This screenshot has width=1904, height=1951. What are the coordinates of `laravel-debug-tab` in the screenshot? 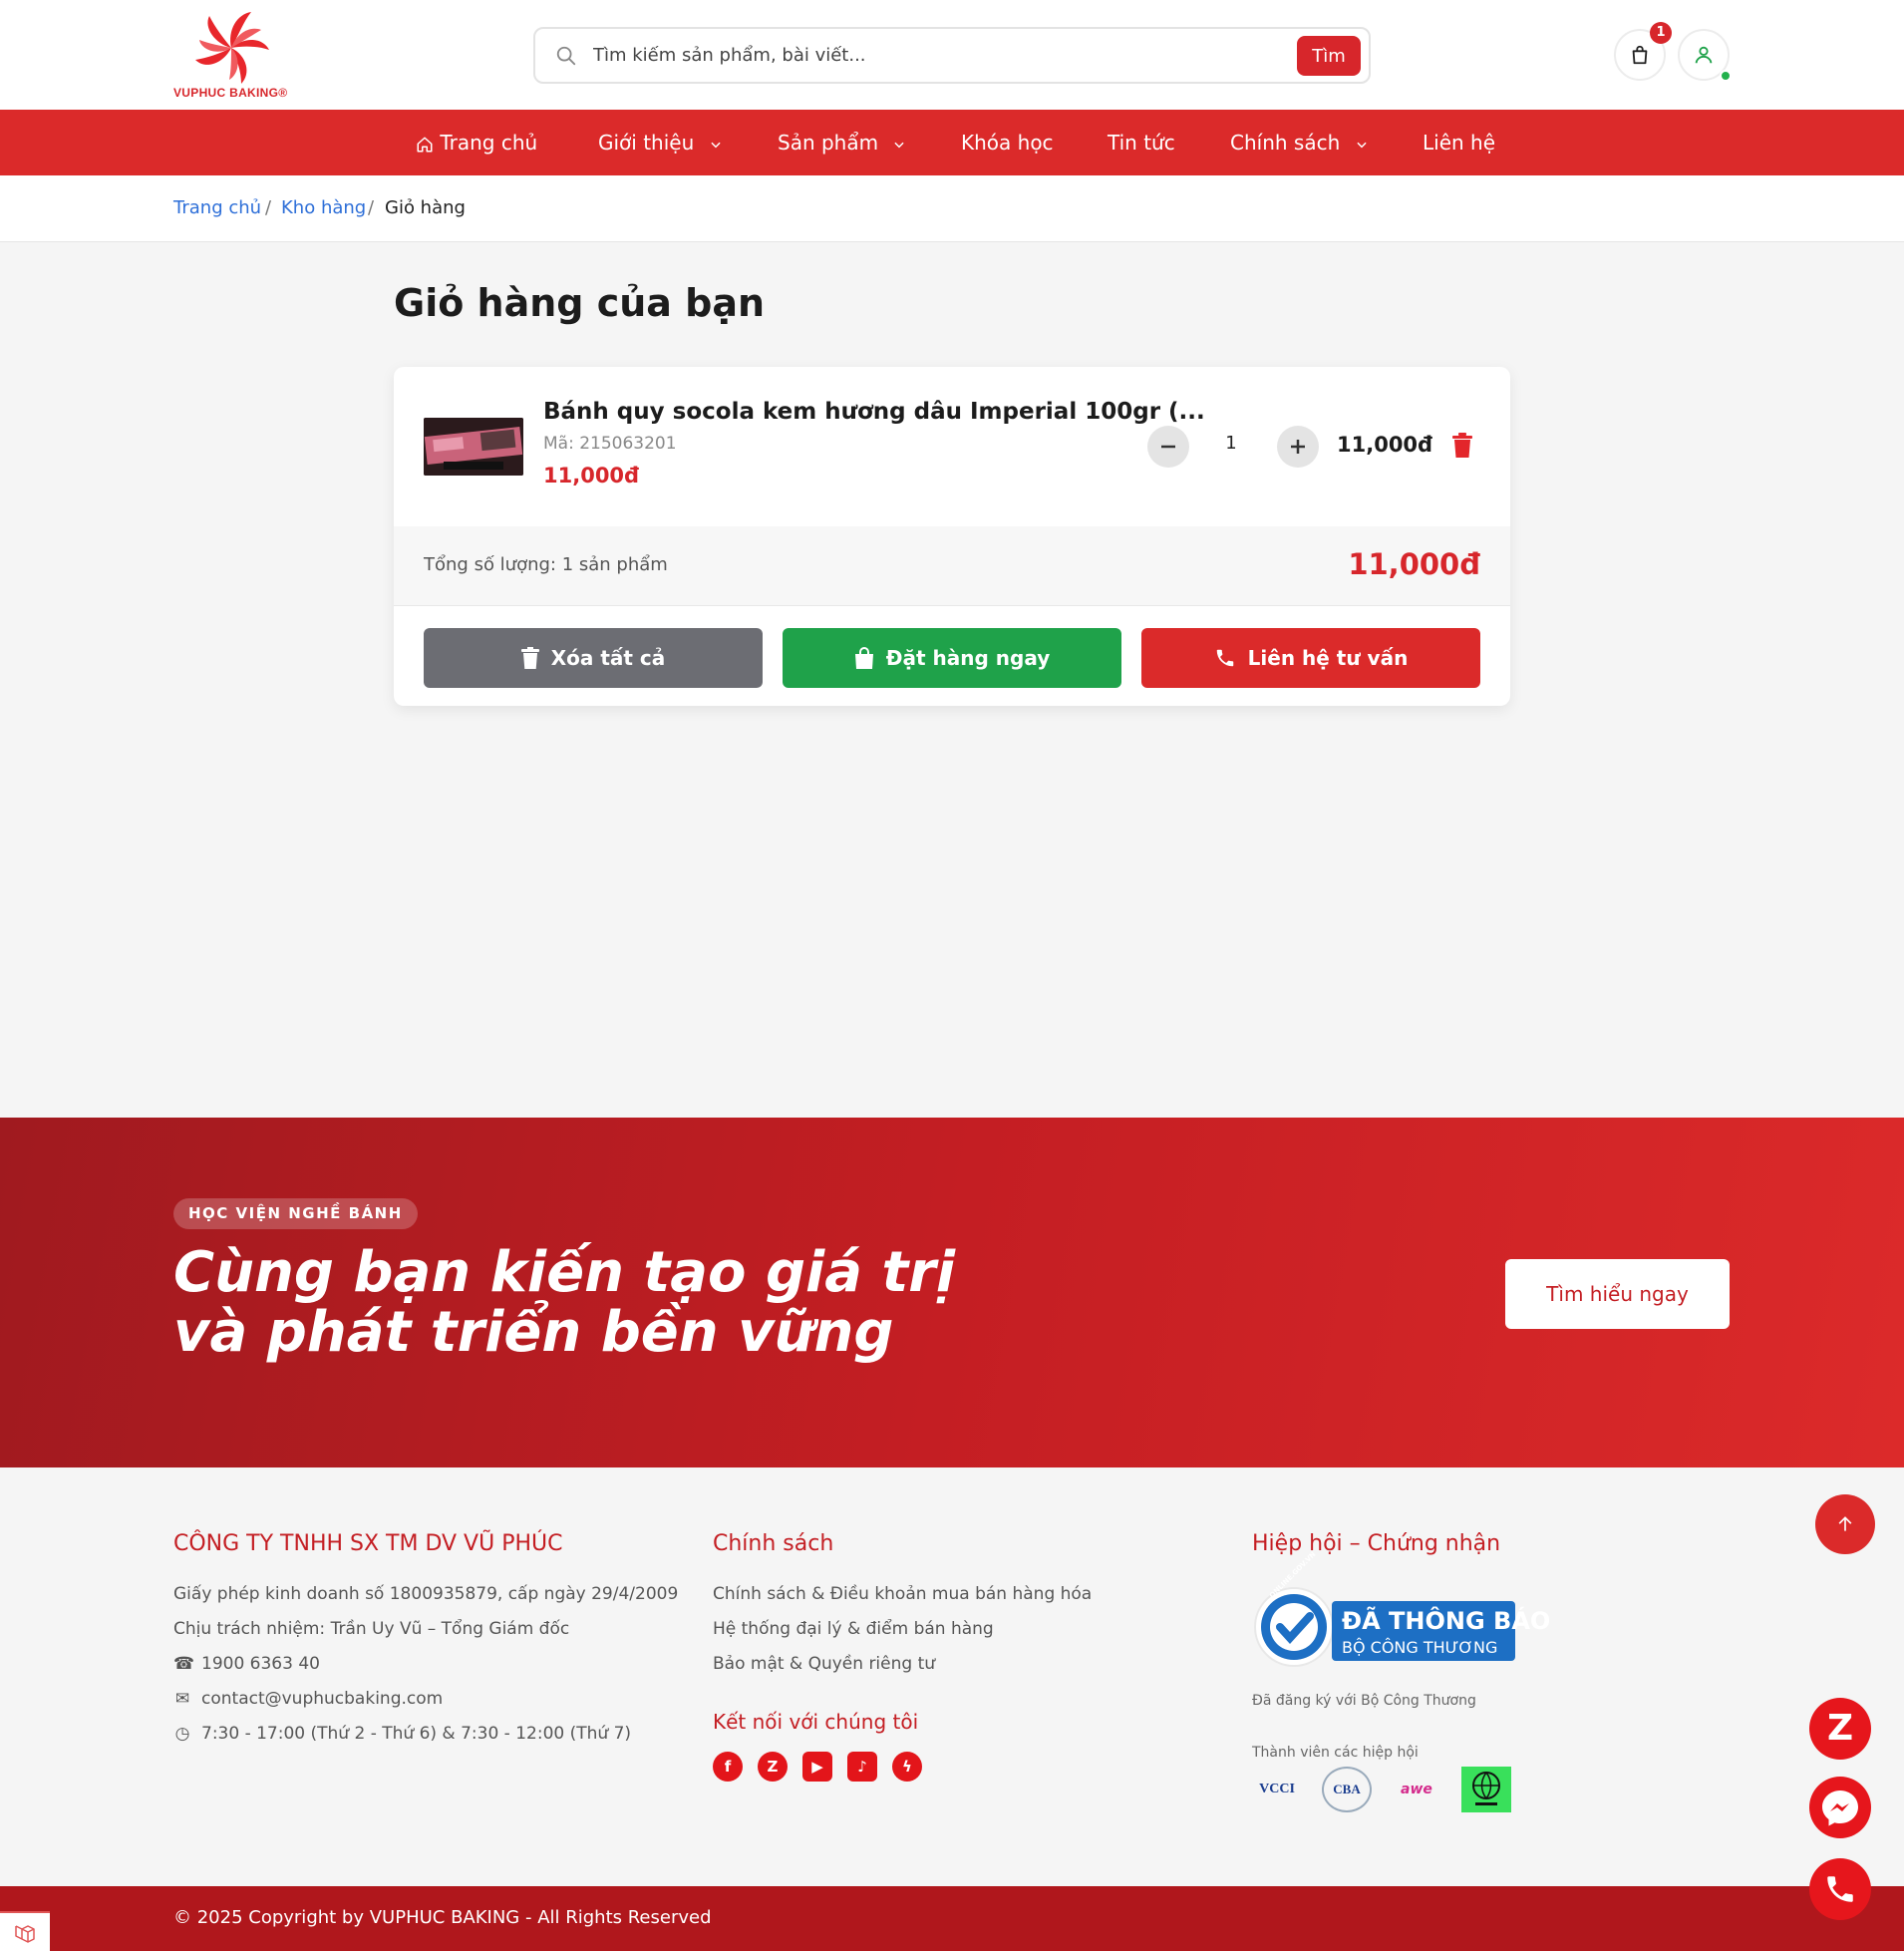 It's located at (25, 1931).